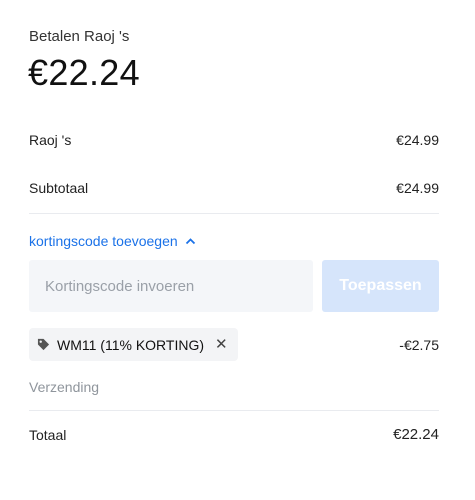  I want to click on total-value: €22.24, so click(416, 434).